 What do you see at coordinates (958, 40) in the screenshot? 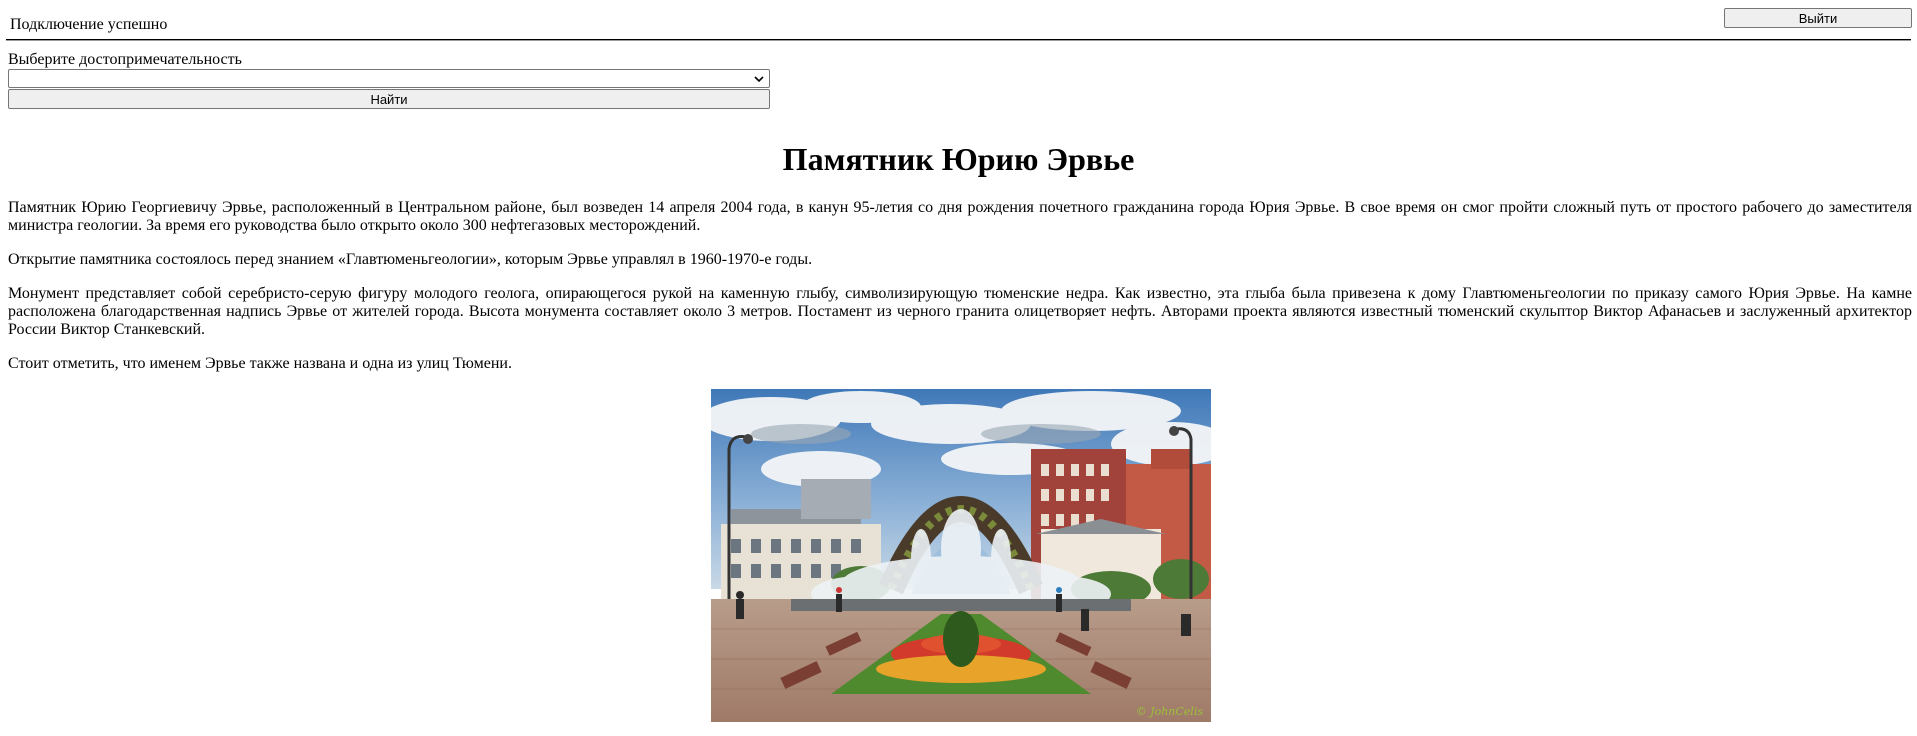
I see `header-divider` at bounding box center [958, 40].